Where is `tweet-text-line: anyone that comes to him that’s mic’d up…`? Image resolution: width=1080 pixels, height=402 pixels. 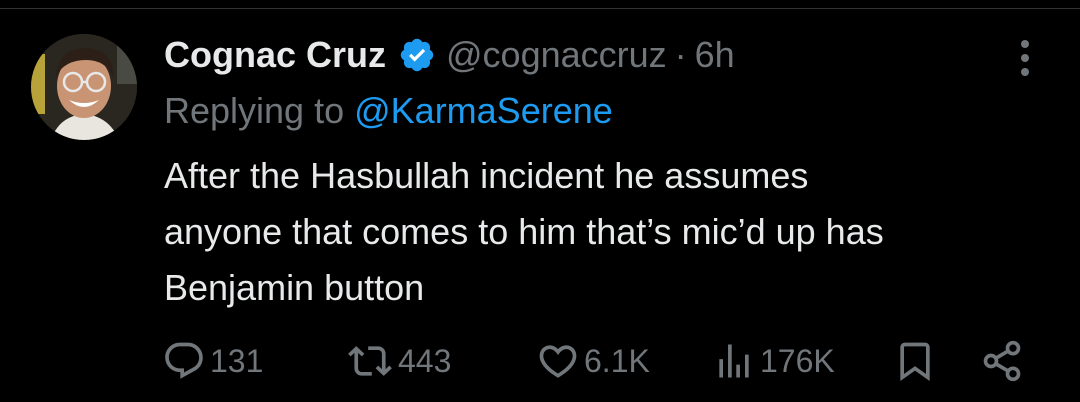
tweet-text-line: anyone that comes to him that’s mic’d up… is located at coordinates (524, 231).